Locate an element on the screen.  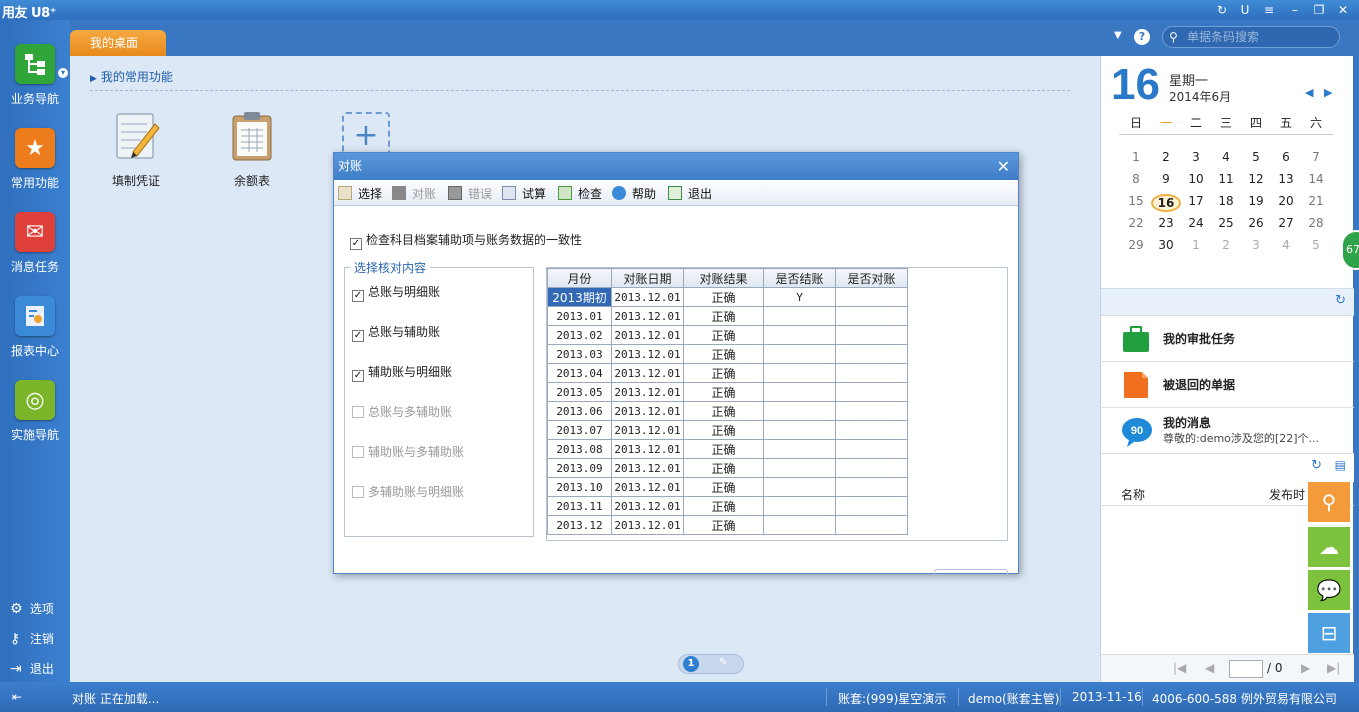
calendar-day-cell: 27 is located at coordinates (1286, 223).